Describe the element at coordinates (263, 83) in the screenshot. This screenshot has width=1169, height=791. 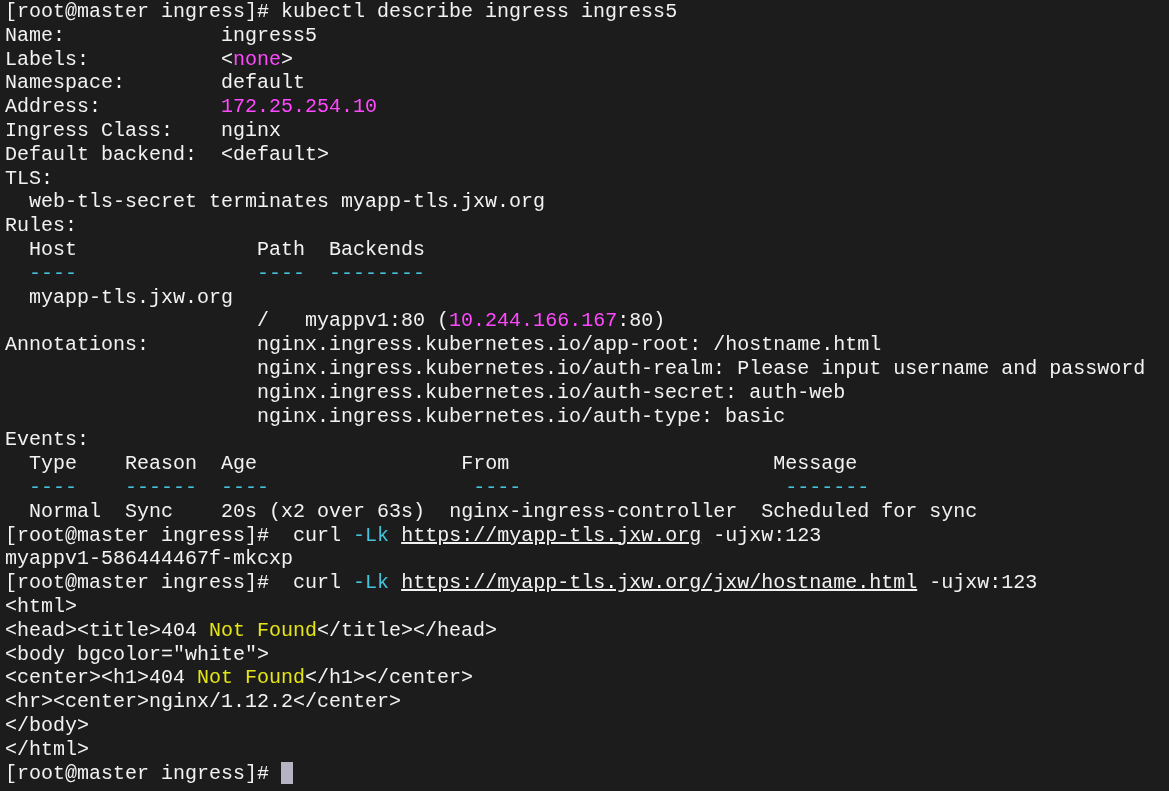
I see `output-text: default` at that location.